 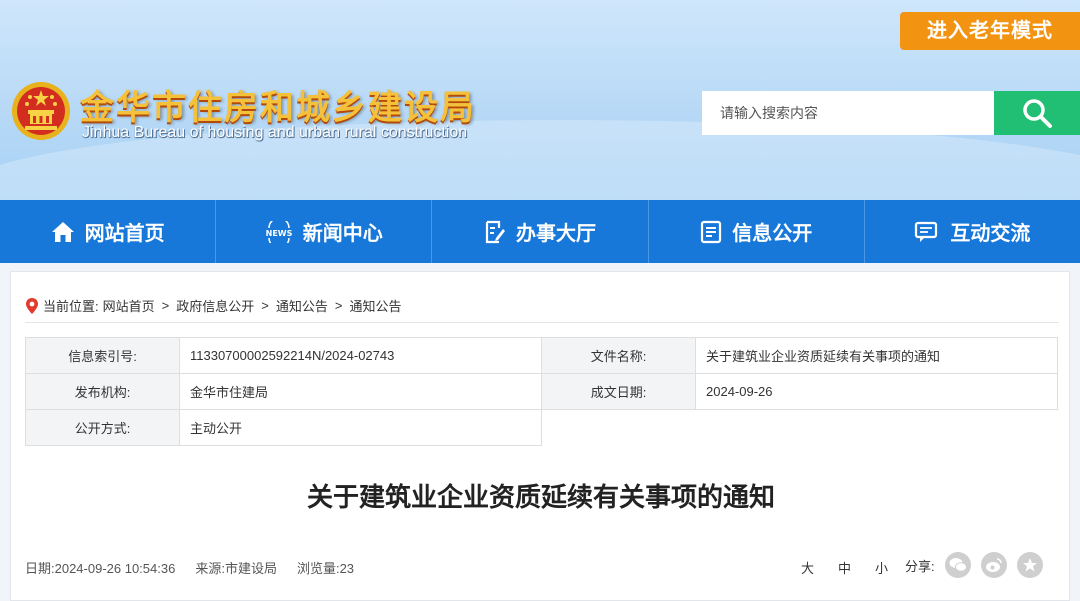 What do you see at coordinates (711, 231) in the screenshot?
I see `info-board-icon` at bounding box center [711, 231].